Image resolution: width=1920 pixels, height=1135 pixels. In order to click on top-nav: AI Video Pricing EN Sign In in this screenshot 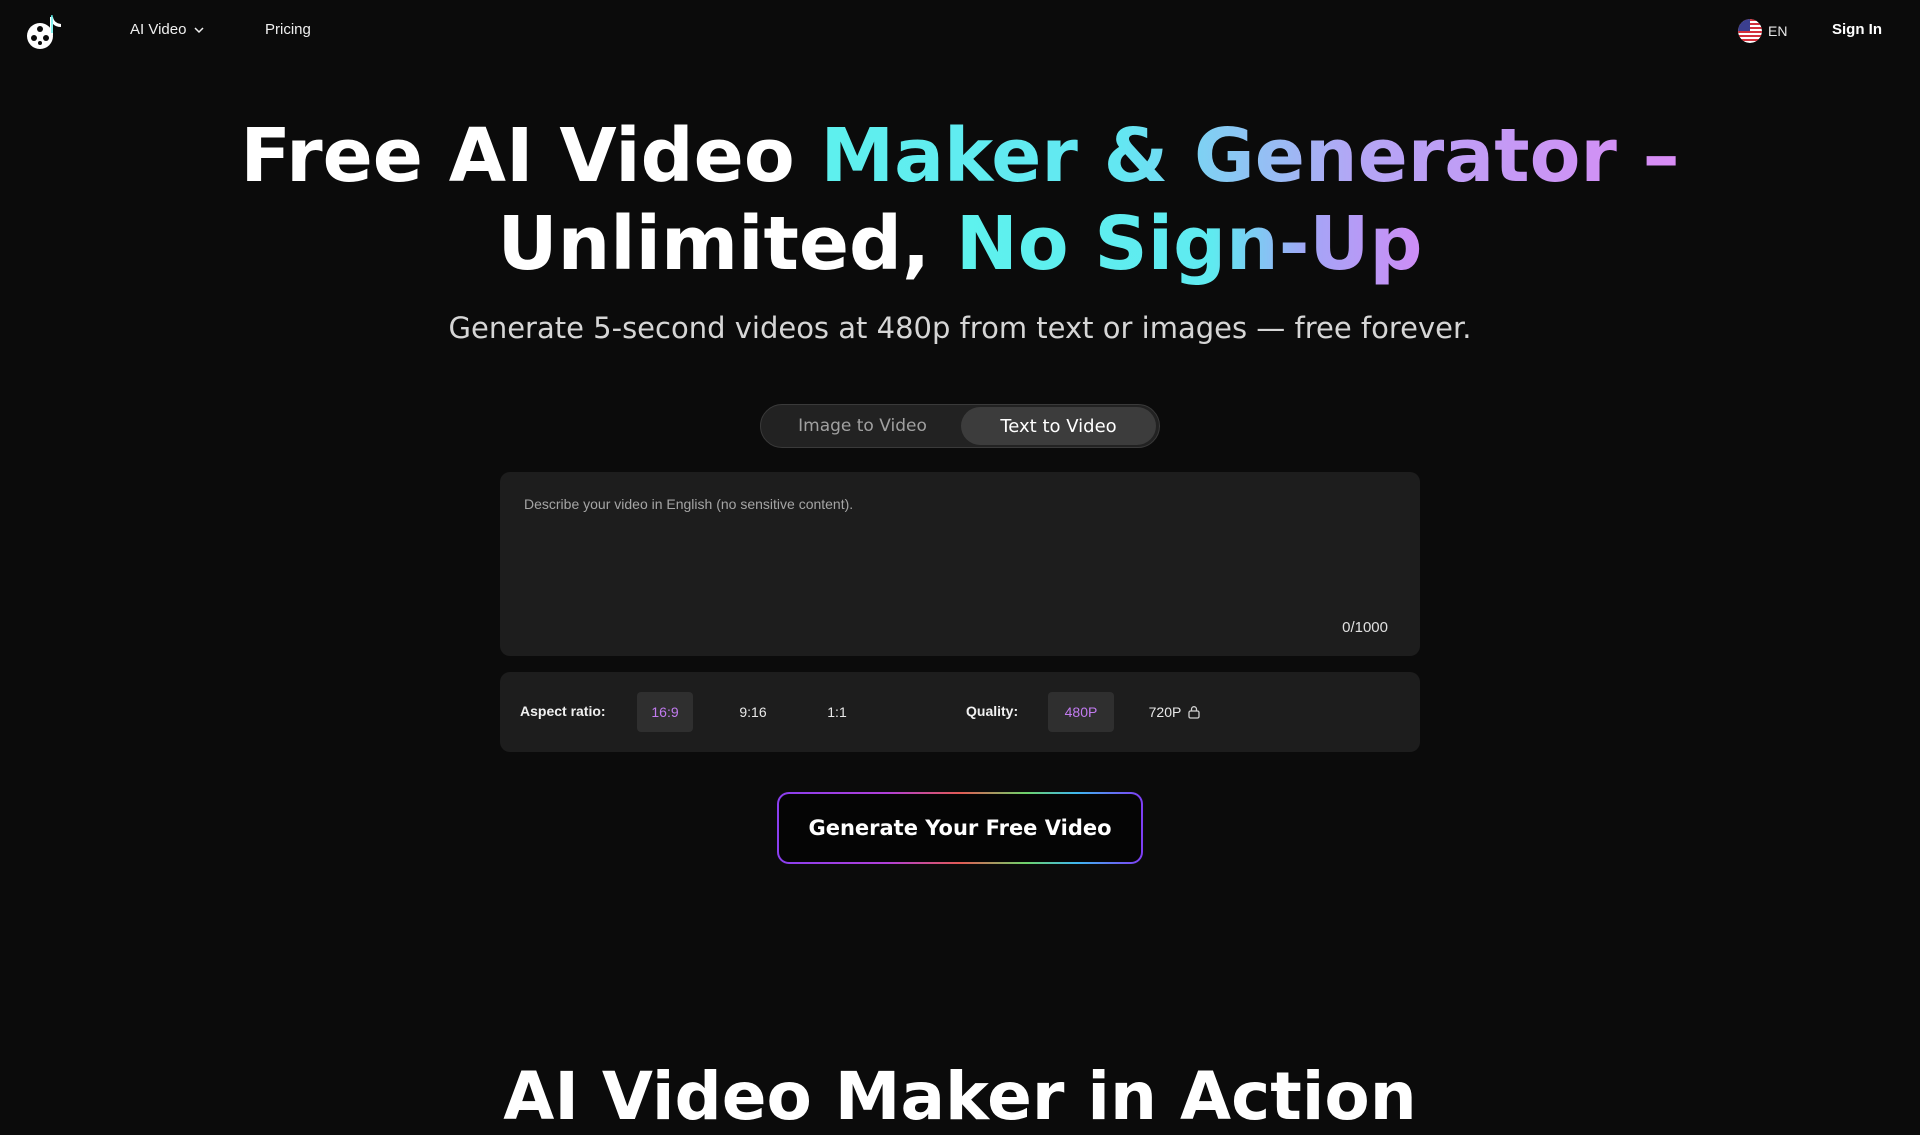, I will do `click(960, 32)`.